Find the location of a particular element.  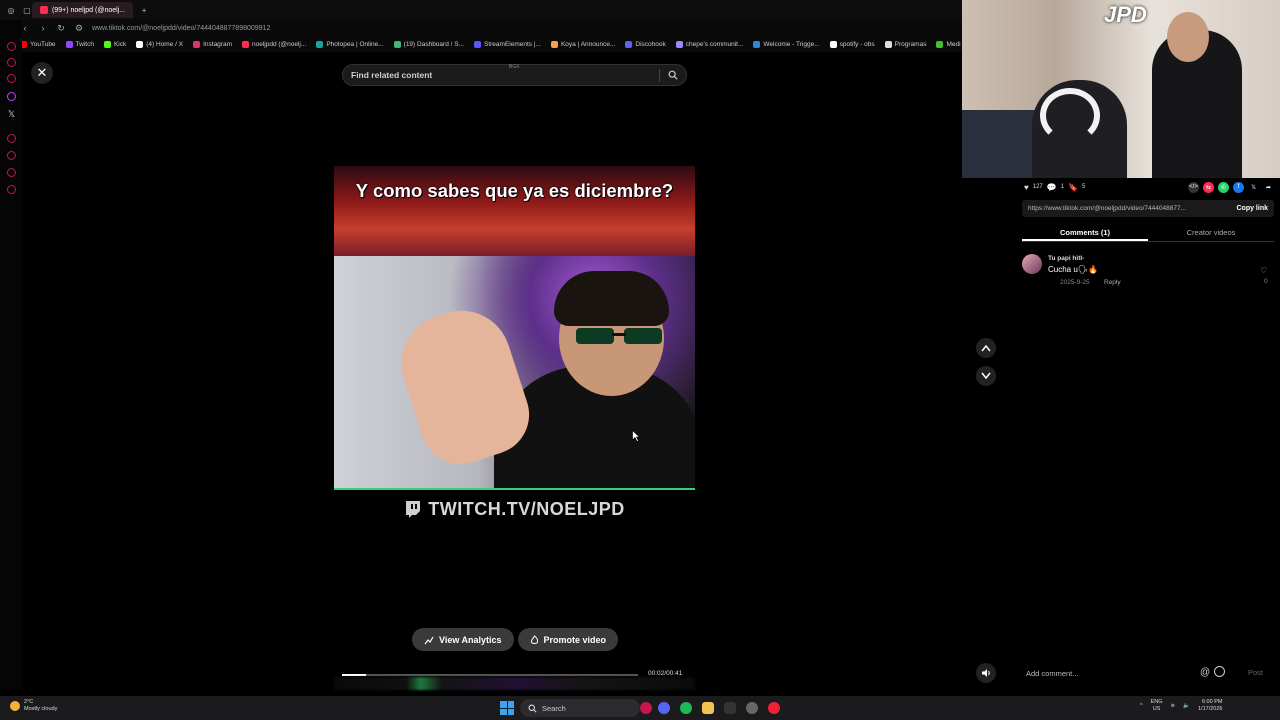

whatsapp-icon: ✆ is located at coordinates (1223, 187).